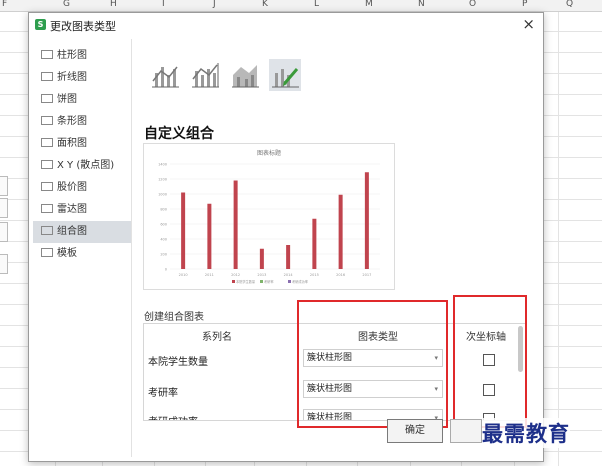 The width and height of the screenshot is (602, 466). Describe the element at coordinates (113, 4) in the screenshot. I see `column-header-h: H` at that location.